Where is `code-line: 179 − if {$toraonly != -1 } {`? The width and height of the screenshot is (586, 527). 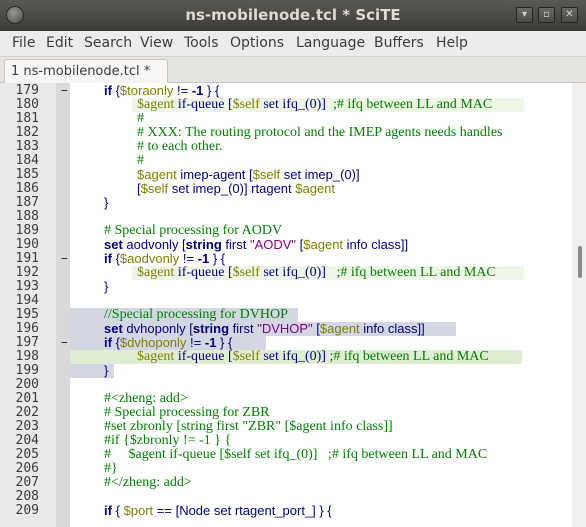
code-line: 179 − if {$toraonly != -1 } { is located at coordinates (286, 91).